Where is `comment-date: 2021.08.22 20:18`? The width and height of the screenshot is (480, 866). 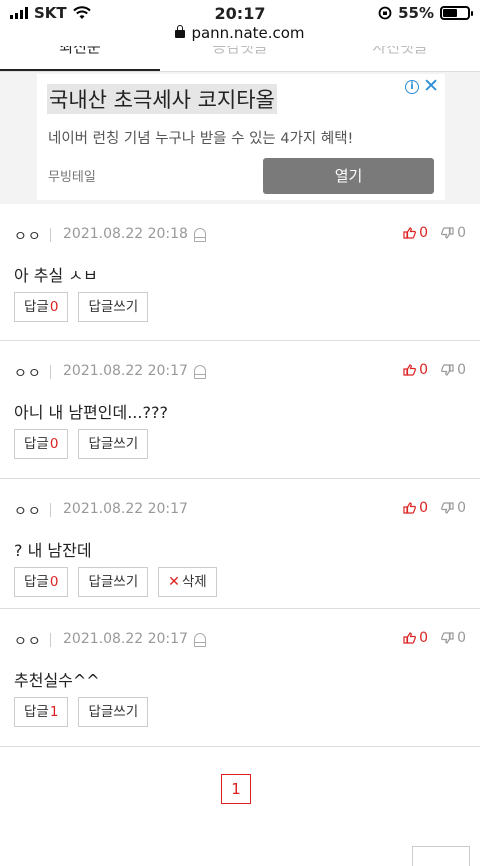
comment-date: 2021.08.22 20:18 is located at coordinates (125, 234).